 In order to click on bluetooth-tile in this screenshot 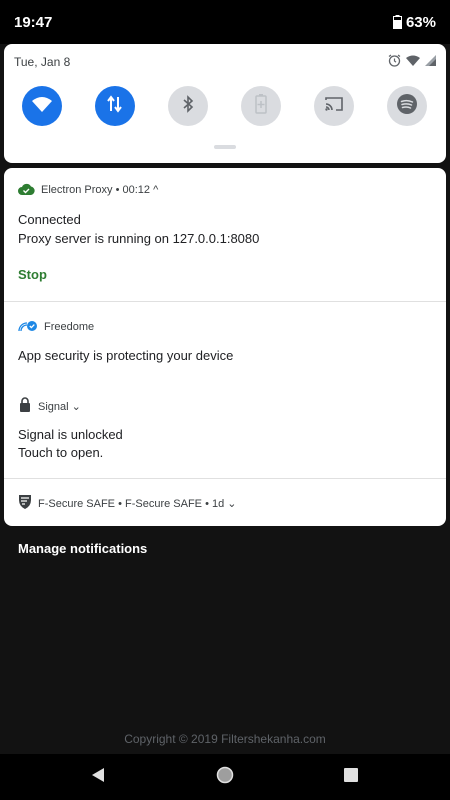, I will do `click(188, 106)`.